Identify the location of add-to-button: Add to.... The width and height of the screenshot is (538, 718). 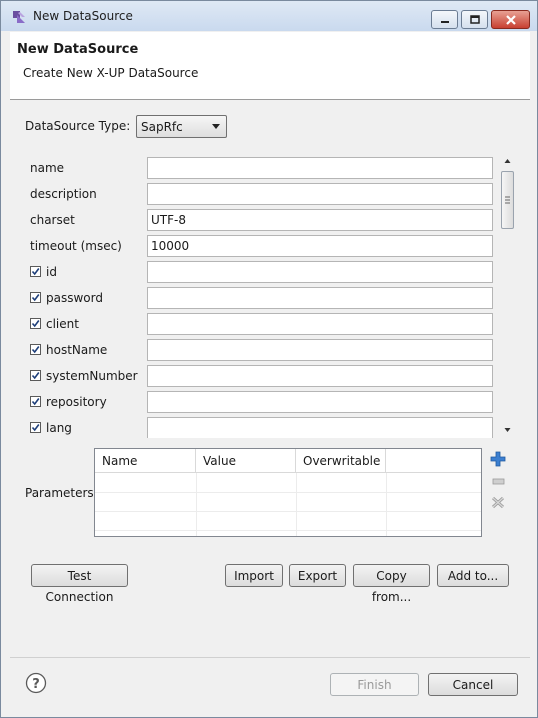
(473, 575).